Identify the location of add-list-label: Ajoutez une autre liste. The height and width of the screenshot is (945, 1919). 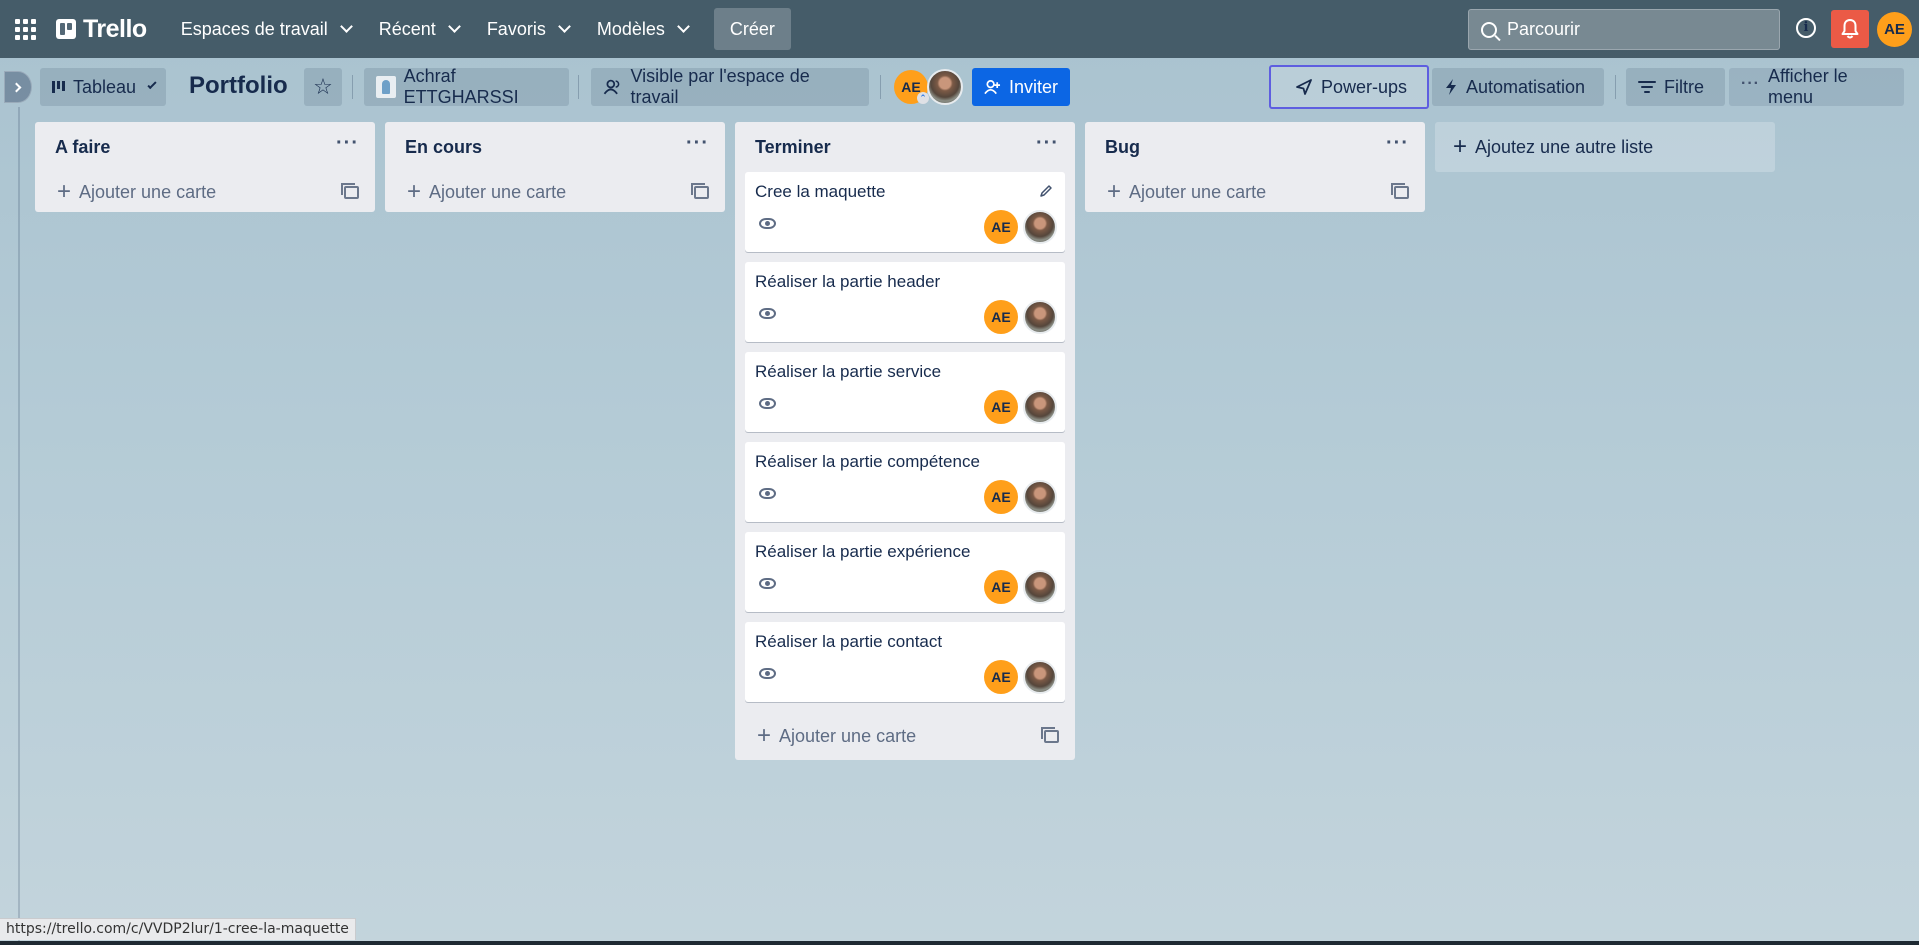
(1564, 146).